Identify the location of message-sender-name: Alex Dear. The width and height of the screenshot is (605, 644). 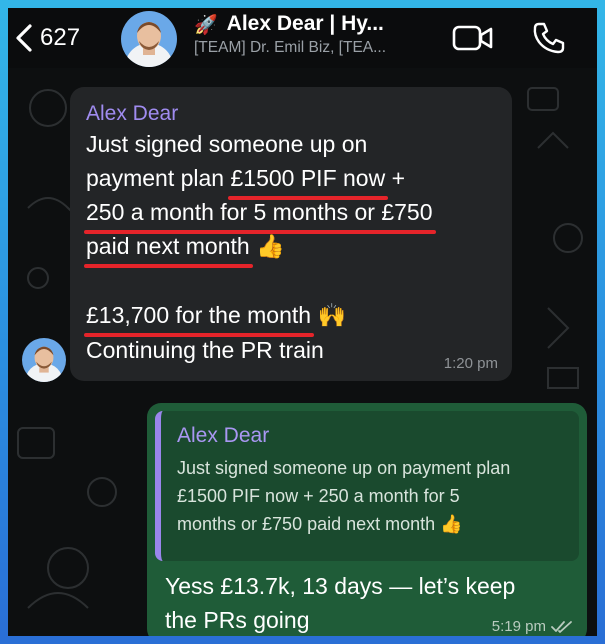
(132, 113).